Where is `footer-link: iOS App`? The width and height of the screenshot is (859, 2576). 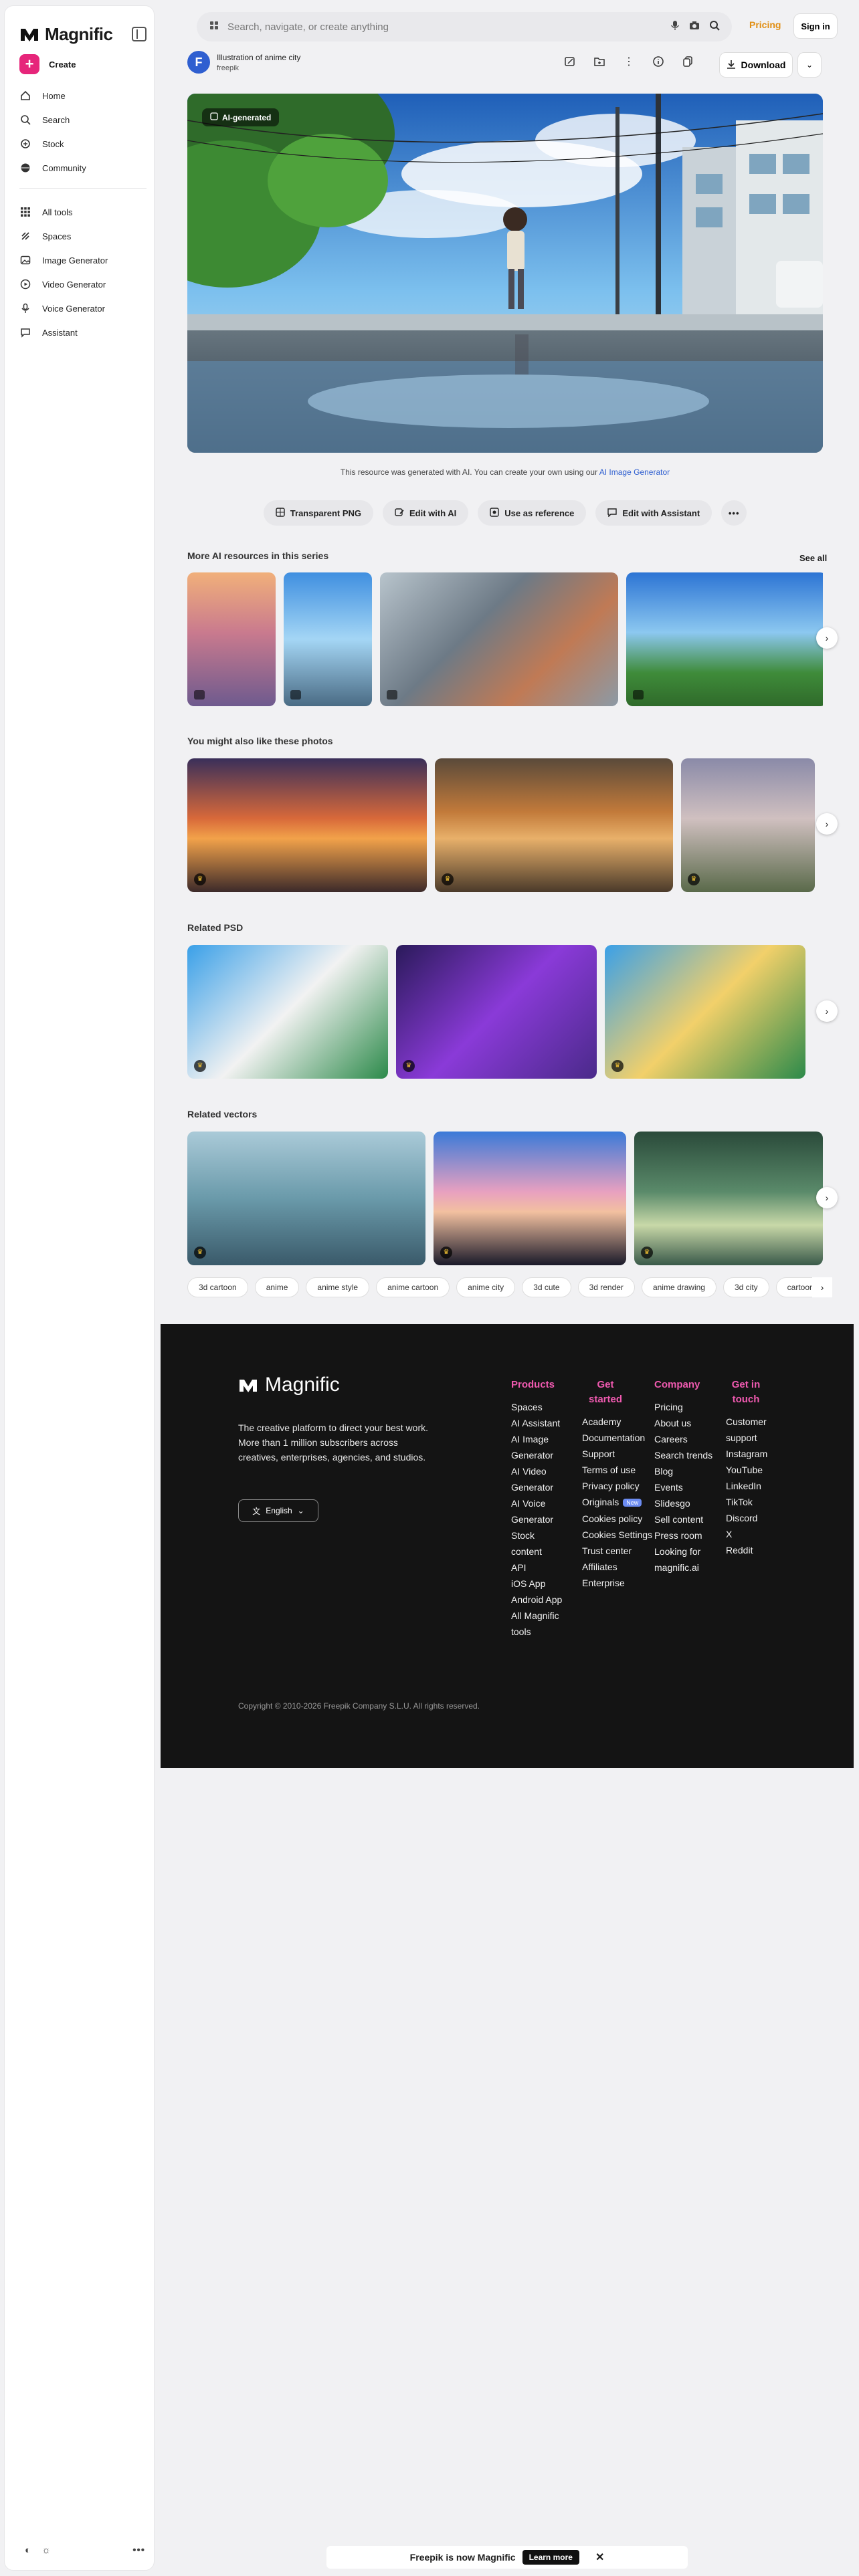
footer-link: iOS App is located at coordinates (538, 1584).